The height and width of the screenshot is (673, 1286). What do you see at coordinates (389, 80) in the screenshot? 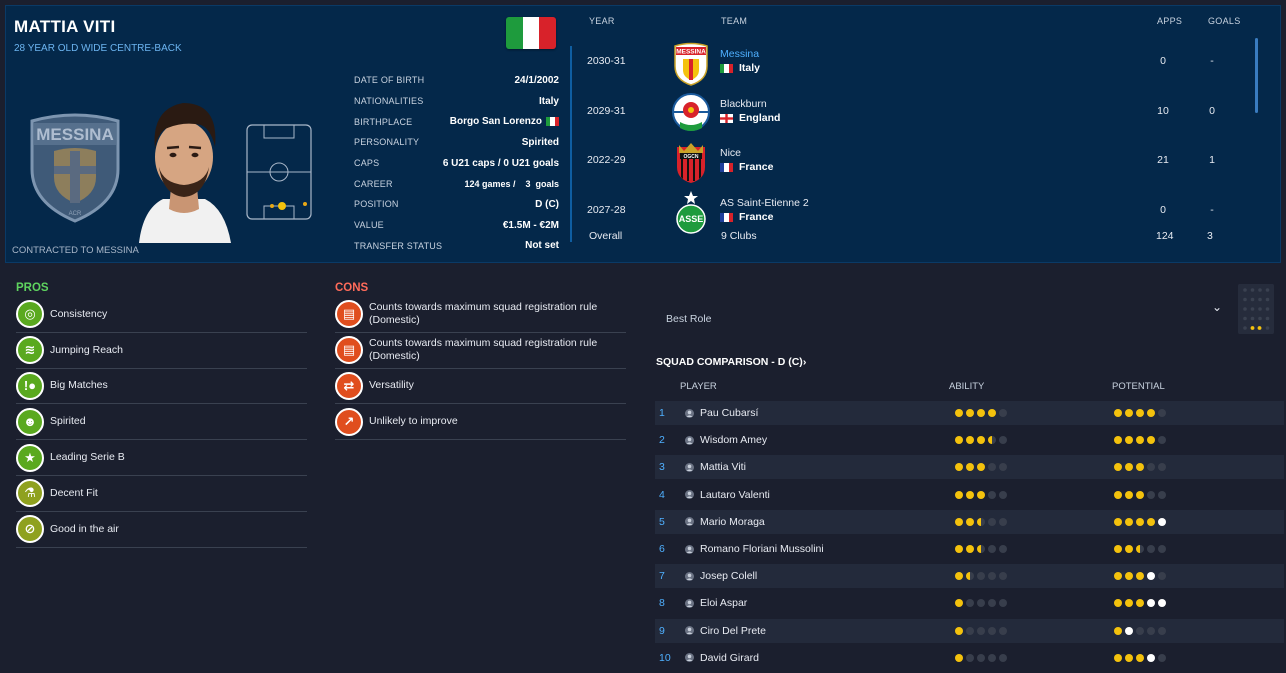
I see `info-label: DATE OF BIRTH` at bounding box center [389, 80].